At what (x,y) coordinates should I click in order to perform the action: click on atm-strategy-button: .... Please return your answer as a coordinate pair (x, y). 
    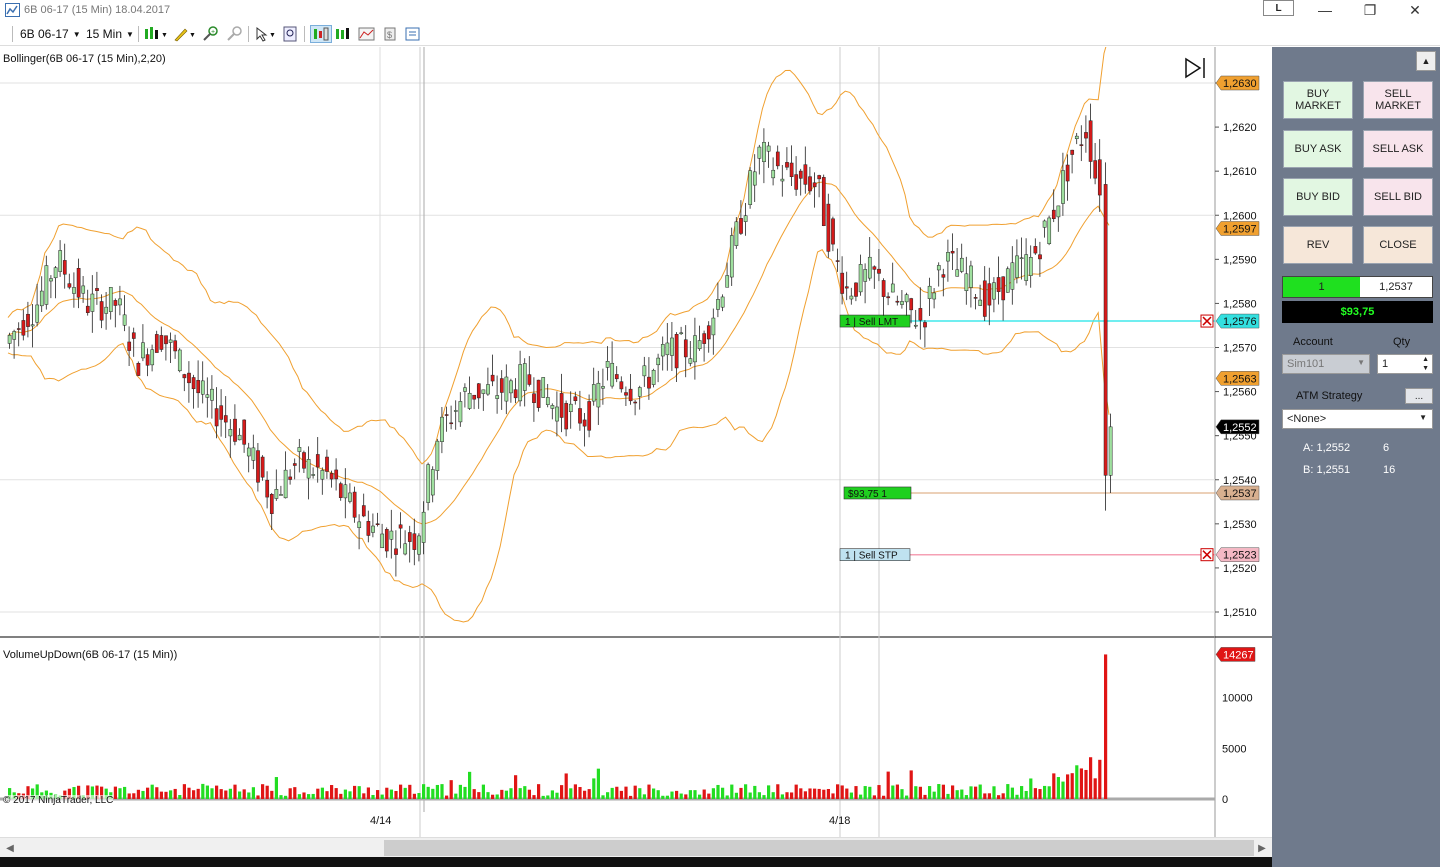
    Looking at the image, I should click on (1419, 396).